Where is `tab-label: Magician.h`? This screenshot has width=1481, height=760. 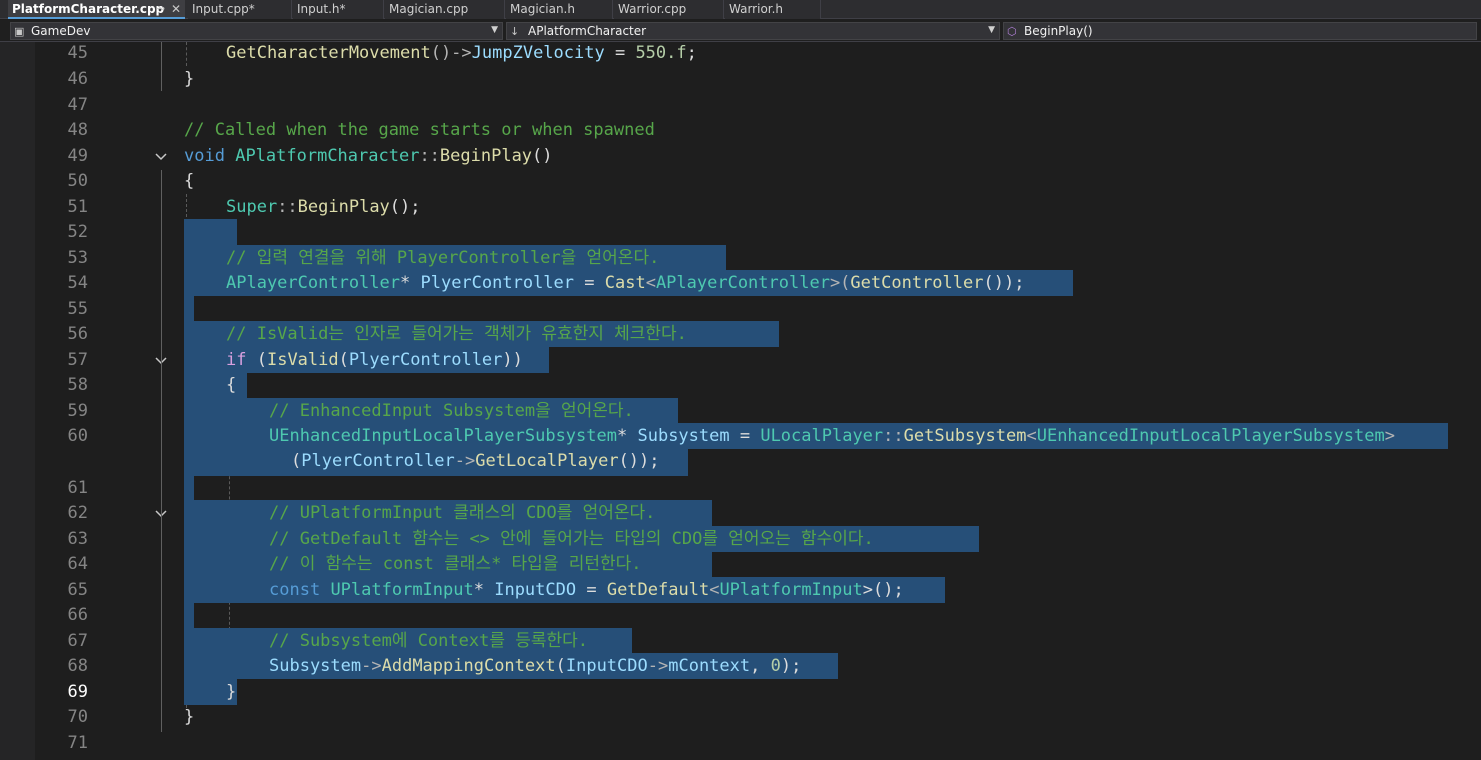 tab-label: Magician.h is located at coordinates (542, 9).